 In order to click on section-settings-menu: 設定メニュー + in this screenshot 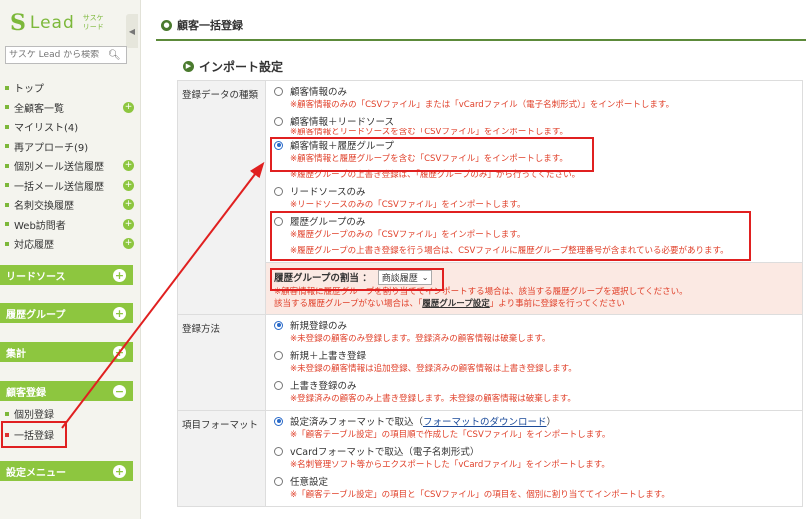, I will do `click(66, 471)`.